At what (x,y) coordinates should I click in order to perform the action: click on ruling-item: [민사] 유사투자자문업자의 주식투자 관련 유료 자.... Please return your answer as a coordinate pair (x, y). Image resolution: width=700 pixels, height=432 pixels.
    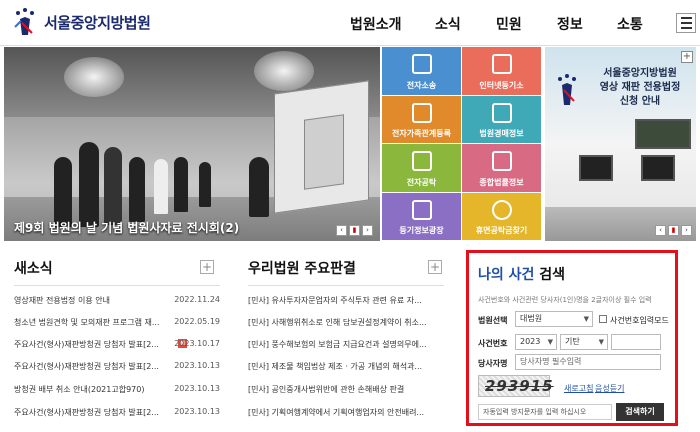
    Looking at the image, I should click on (346, 302).